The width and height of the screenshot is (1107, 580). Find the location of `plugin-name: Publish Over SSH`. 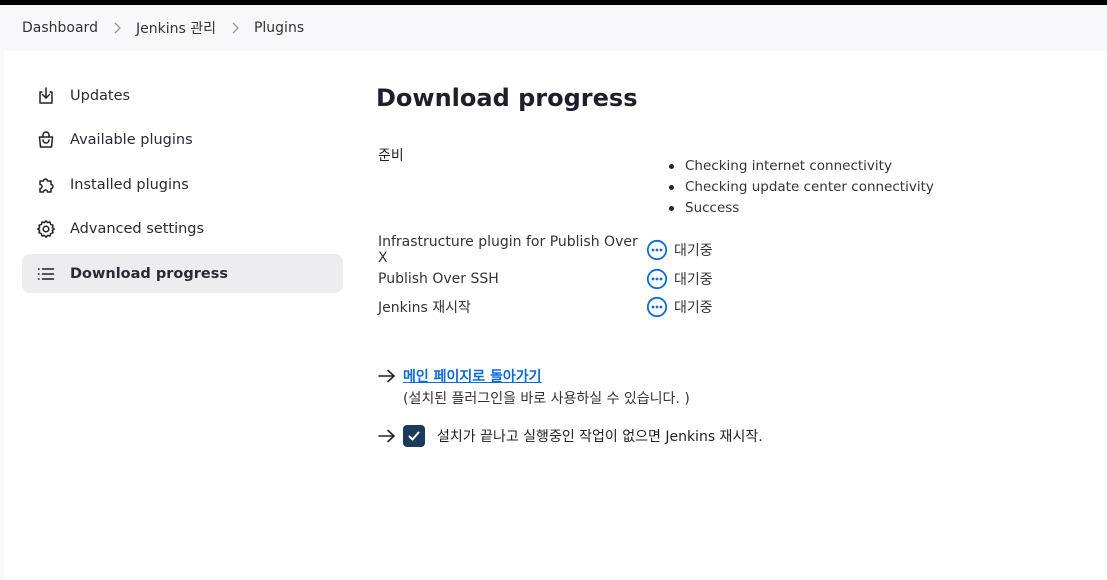

plugin-name: Publish Over SSH is located at coordinates (438, 278).